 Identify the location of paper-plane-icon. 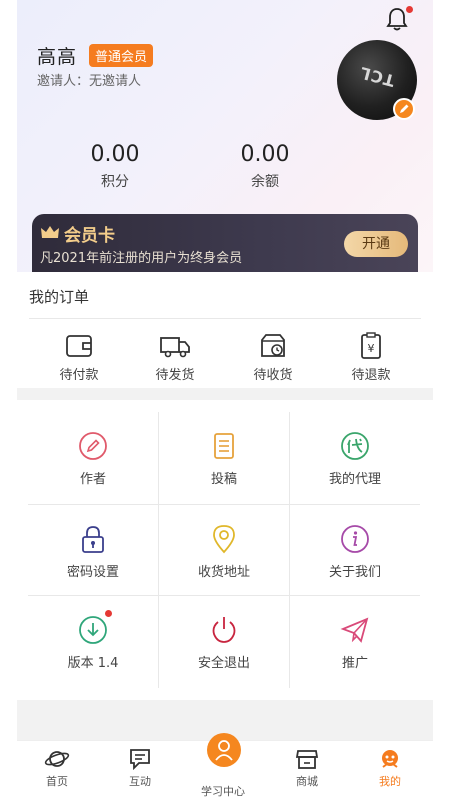
(354, 630).